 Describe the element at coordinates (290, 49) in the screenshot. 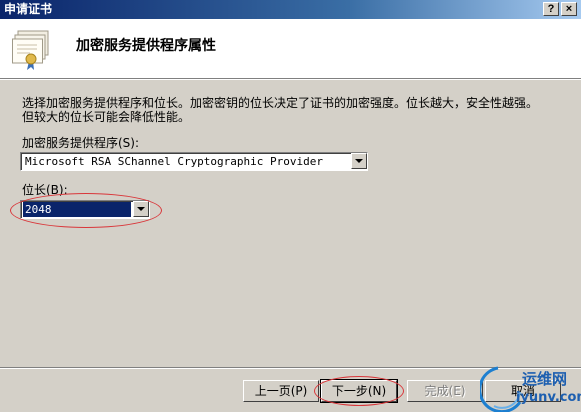

I see `wizard-header: 加密服务提供程序属性` at that location.